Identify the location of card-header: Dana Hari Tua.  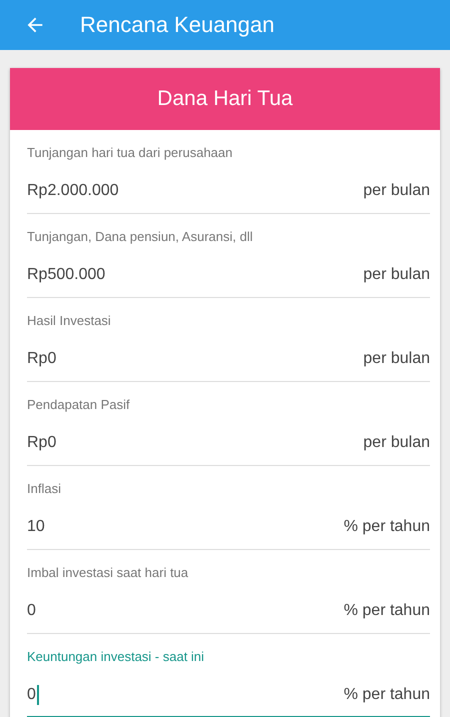
(225, 99).